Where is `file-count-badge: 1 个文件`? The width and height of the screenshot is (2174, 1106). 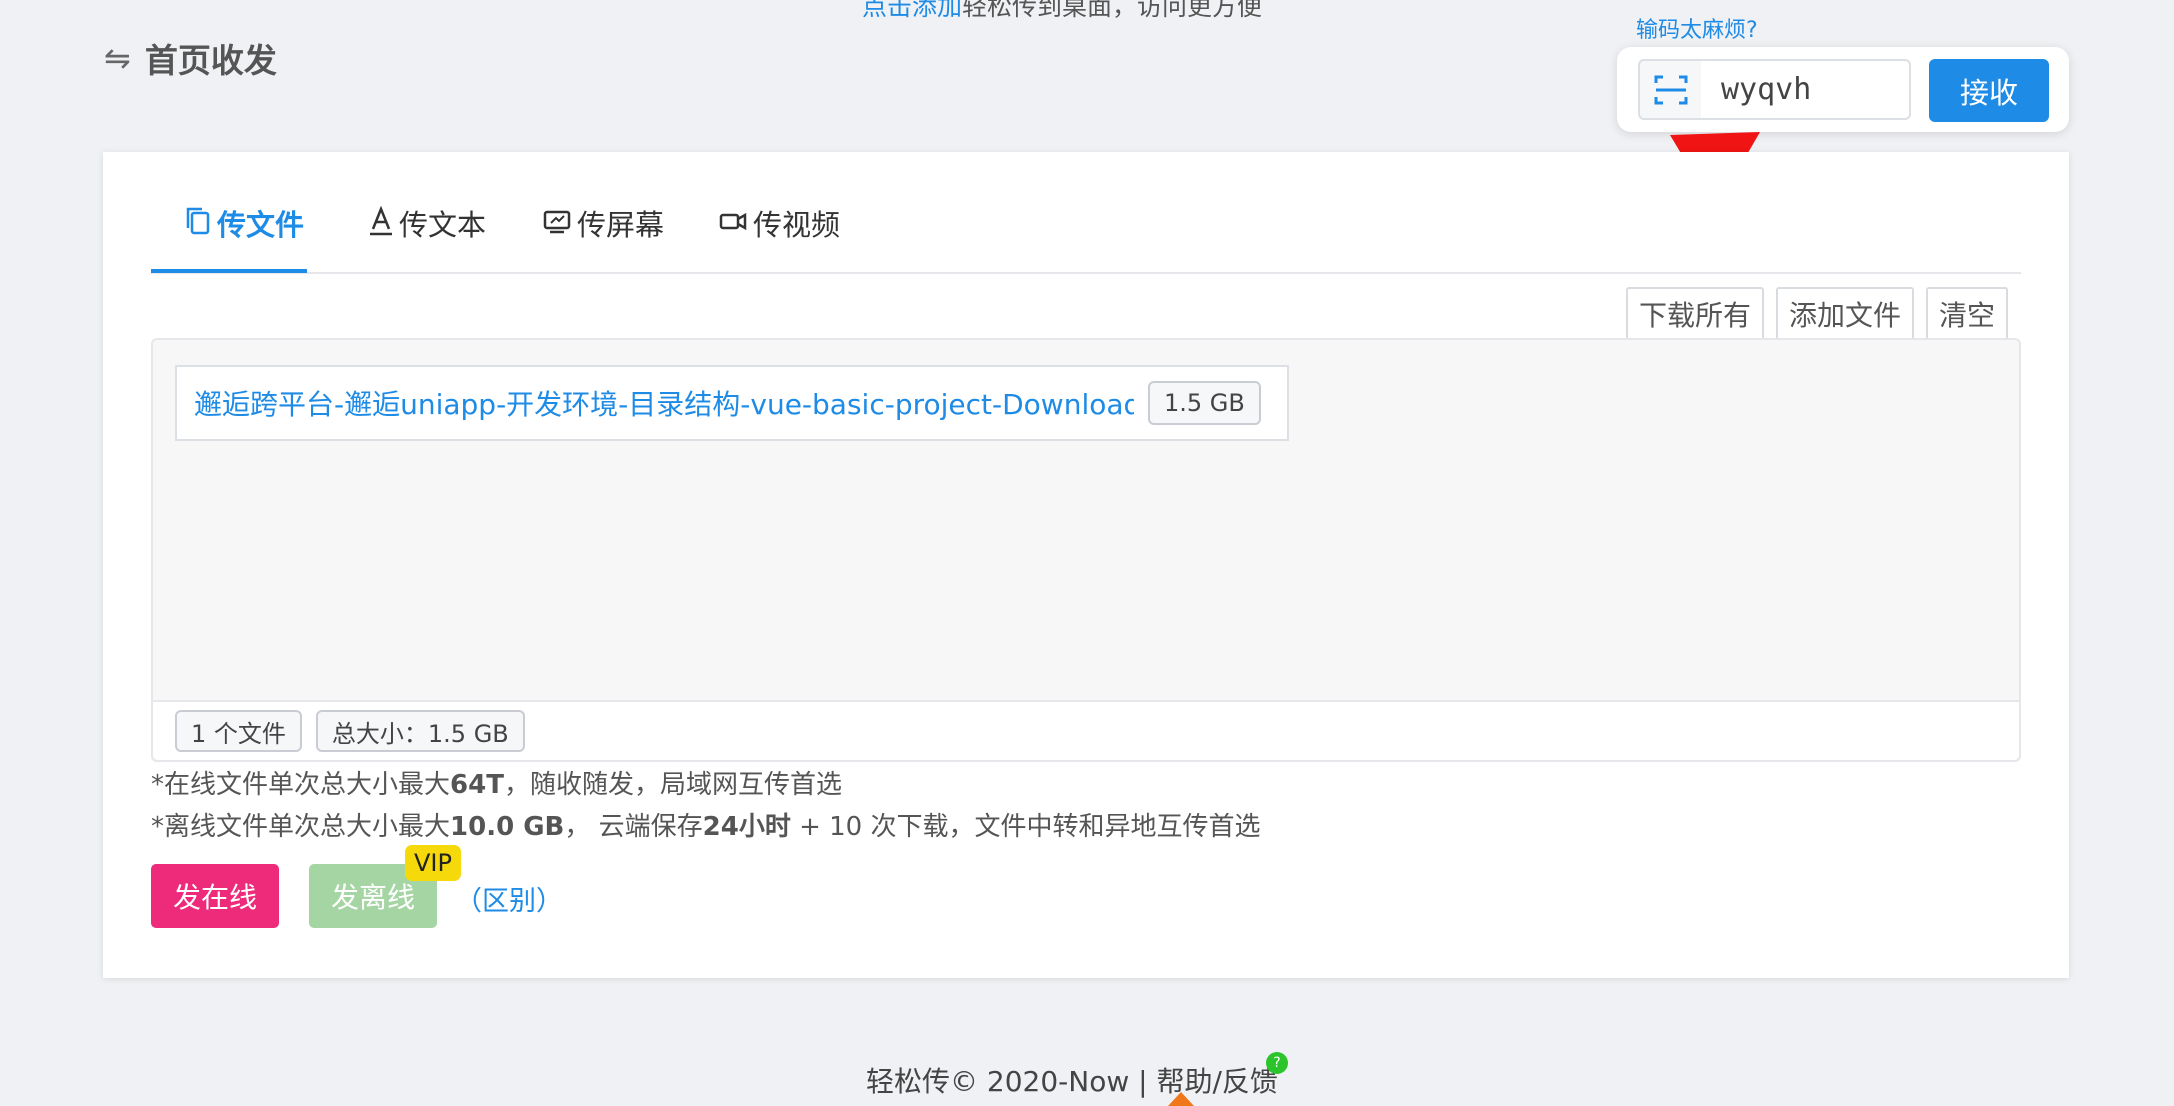 file-count-badge: 1 个文件 is located at coordinates (238, 731).